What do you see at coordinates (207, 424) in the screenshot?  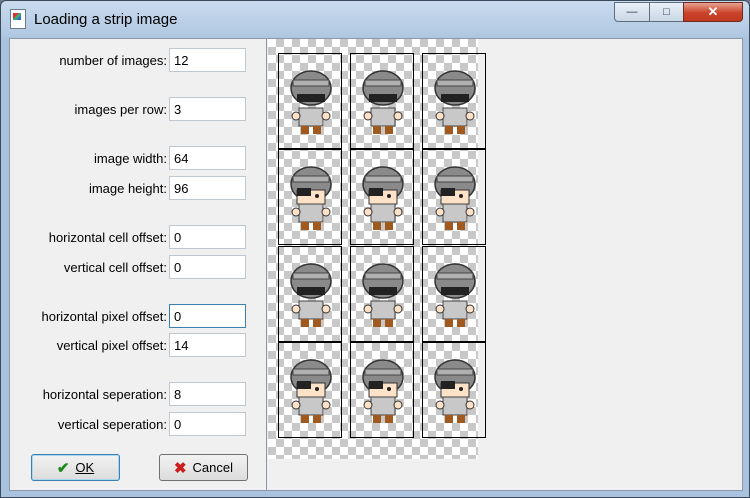 I see `vertical-seperation-input` at bounding box center [207, 424].